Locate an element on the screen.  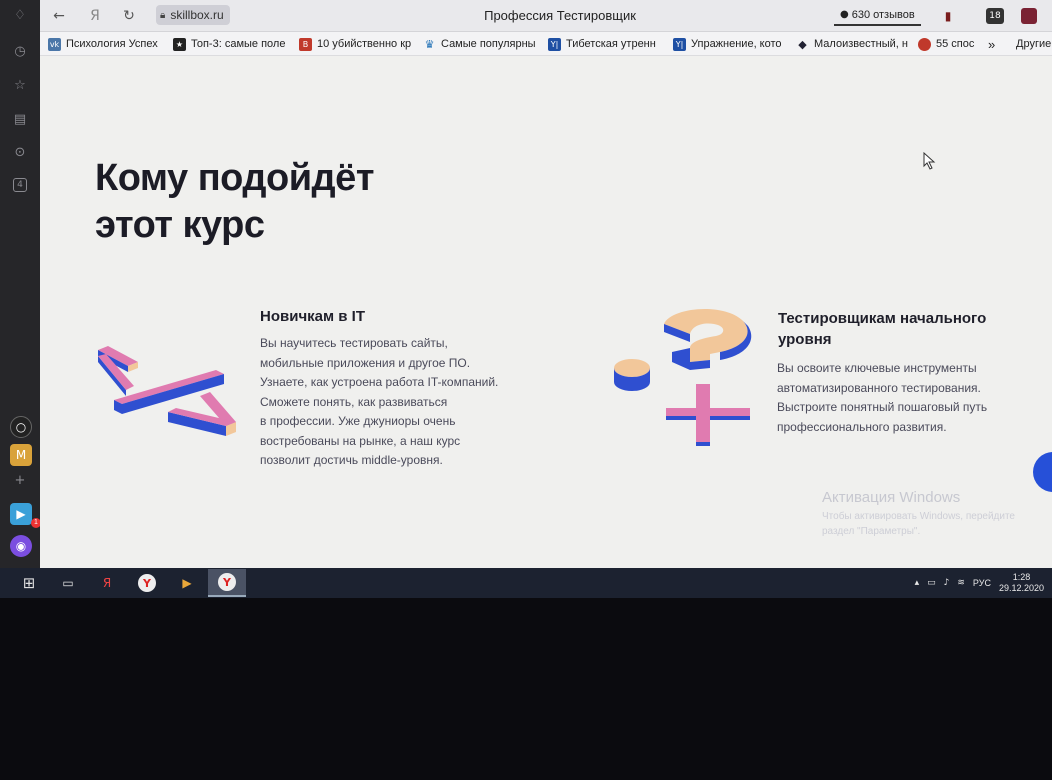
bookmark-item: Y| Упражнение, кото is located at coordinates (730, 44).